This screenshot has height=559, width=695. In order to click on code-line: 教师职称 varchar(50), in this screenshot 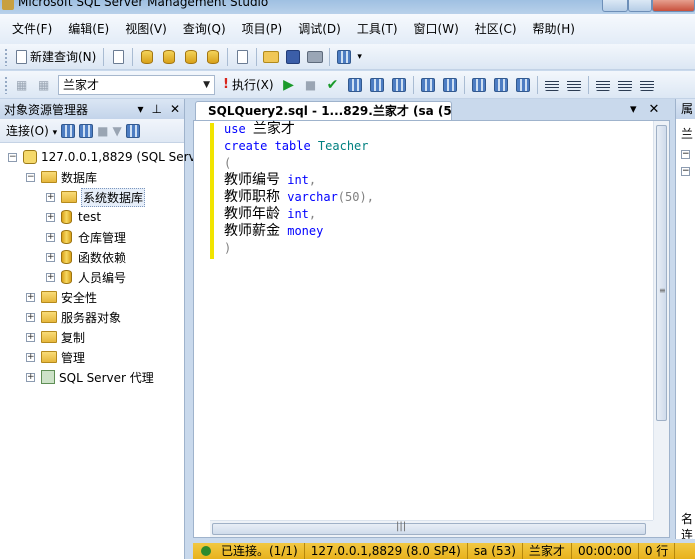, I will do `click(299, 197)`.